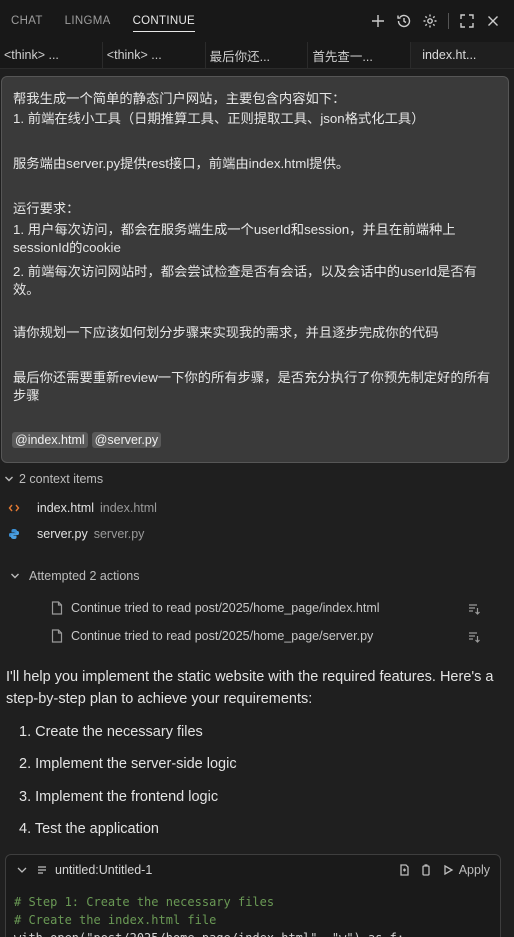 The width and height of the screenshot is (514, 937). Describe the element at coordinates (50, 440) in the screenshot. I see `mention-chip: @index.html` at that location.